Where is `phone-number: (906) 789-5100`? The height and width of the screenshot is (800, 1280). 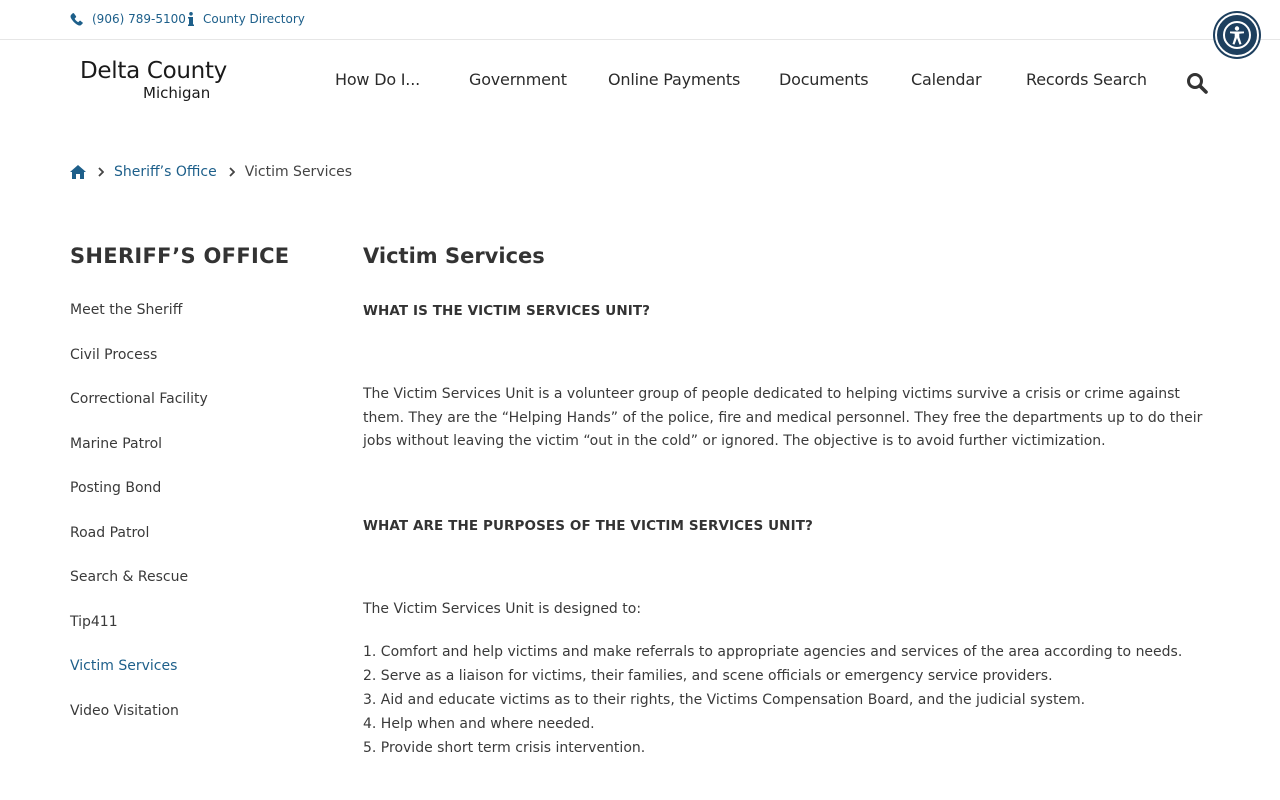 phone-number: (906) 789-5100 is located at coordinates (139, 19).